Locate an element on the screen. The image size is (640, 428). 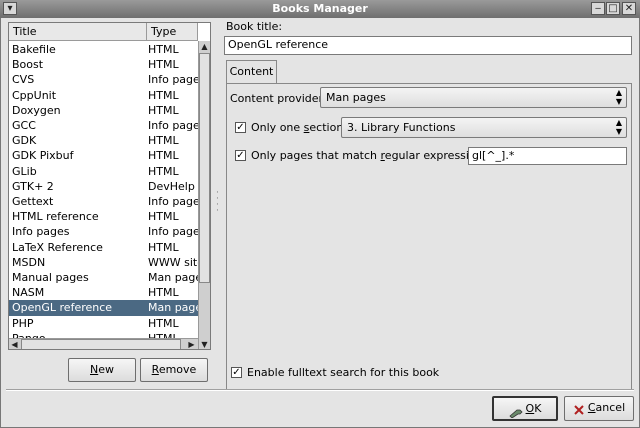
list-row: LaTeX Reference HTML is located at coordinates (104, 247).